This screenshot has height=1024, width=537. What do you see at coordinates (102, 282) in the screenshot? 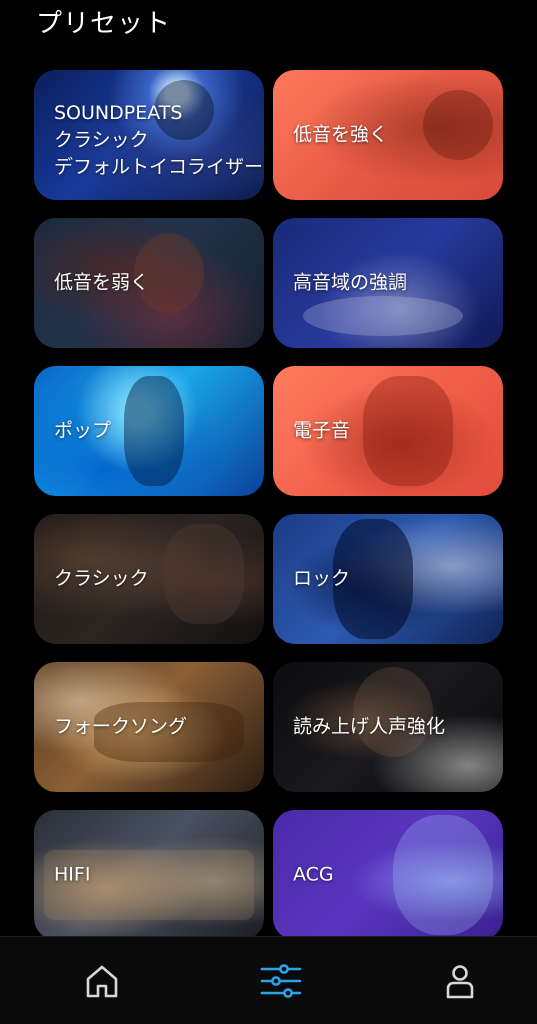
I see `preset-label: 低音を弱く` at bounding box center [102, 282].